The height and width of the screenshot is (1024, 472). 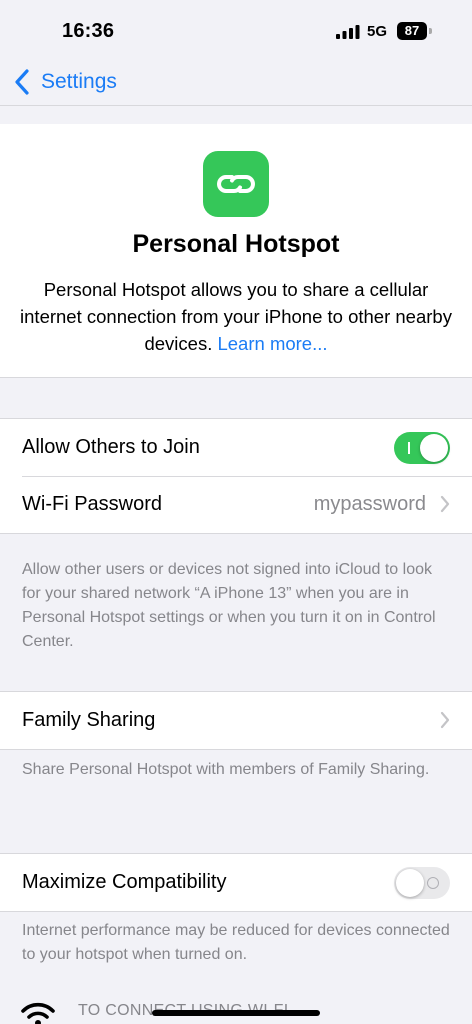 I want to click on battery-level: 87, so click(x=412, y=30).